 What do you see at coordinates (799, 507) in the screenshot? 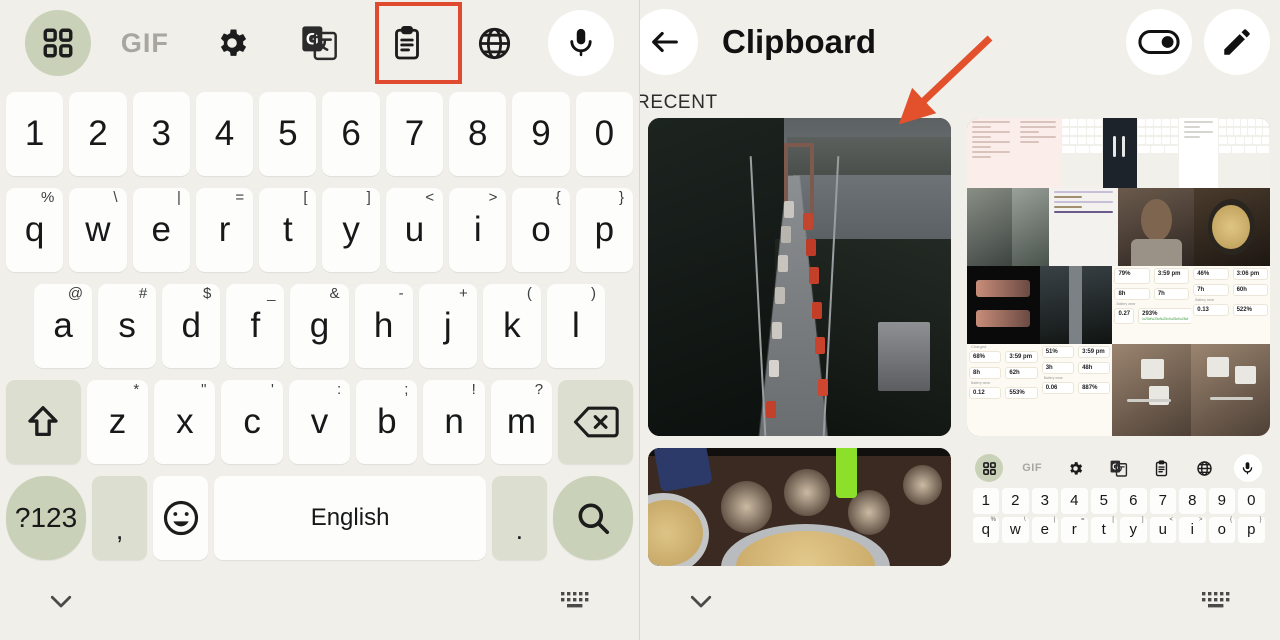
I see `clip-food-photo` at bounding box center [799, 507].